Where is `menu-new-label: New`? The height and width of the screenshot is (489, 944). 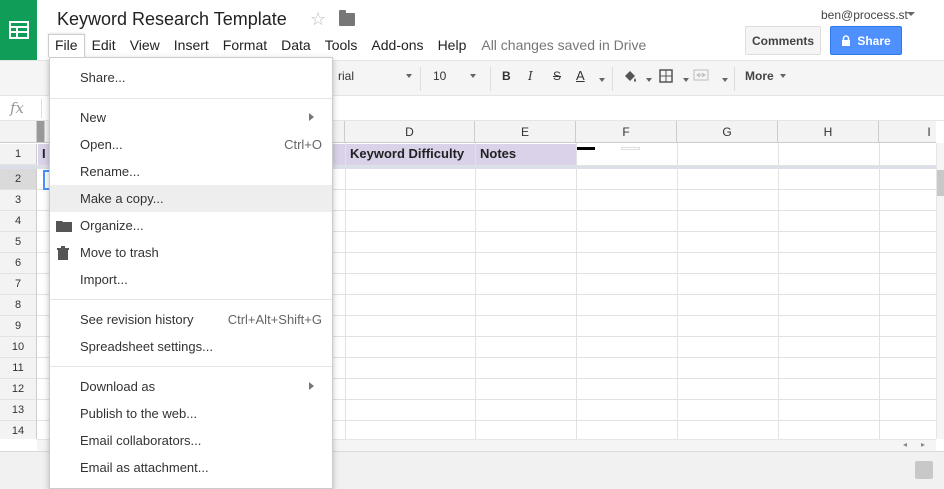 menu-new-label: New is located at coordinates (93, 117).